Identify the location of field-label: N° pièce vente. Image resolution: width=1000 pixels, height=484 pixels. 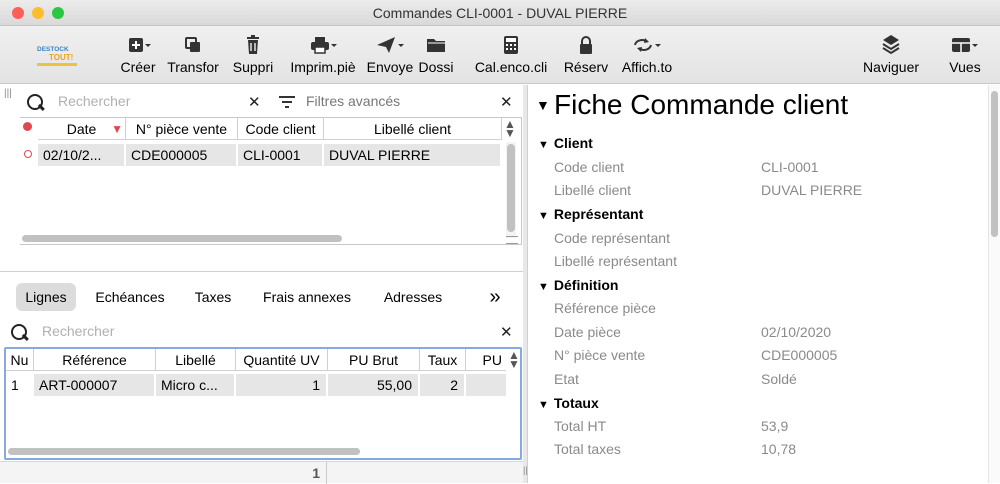
(600, 355).